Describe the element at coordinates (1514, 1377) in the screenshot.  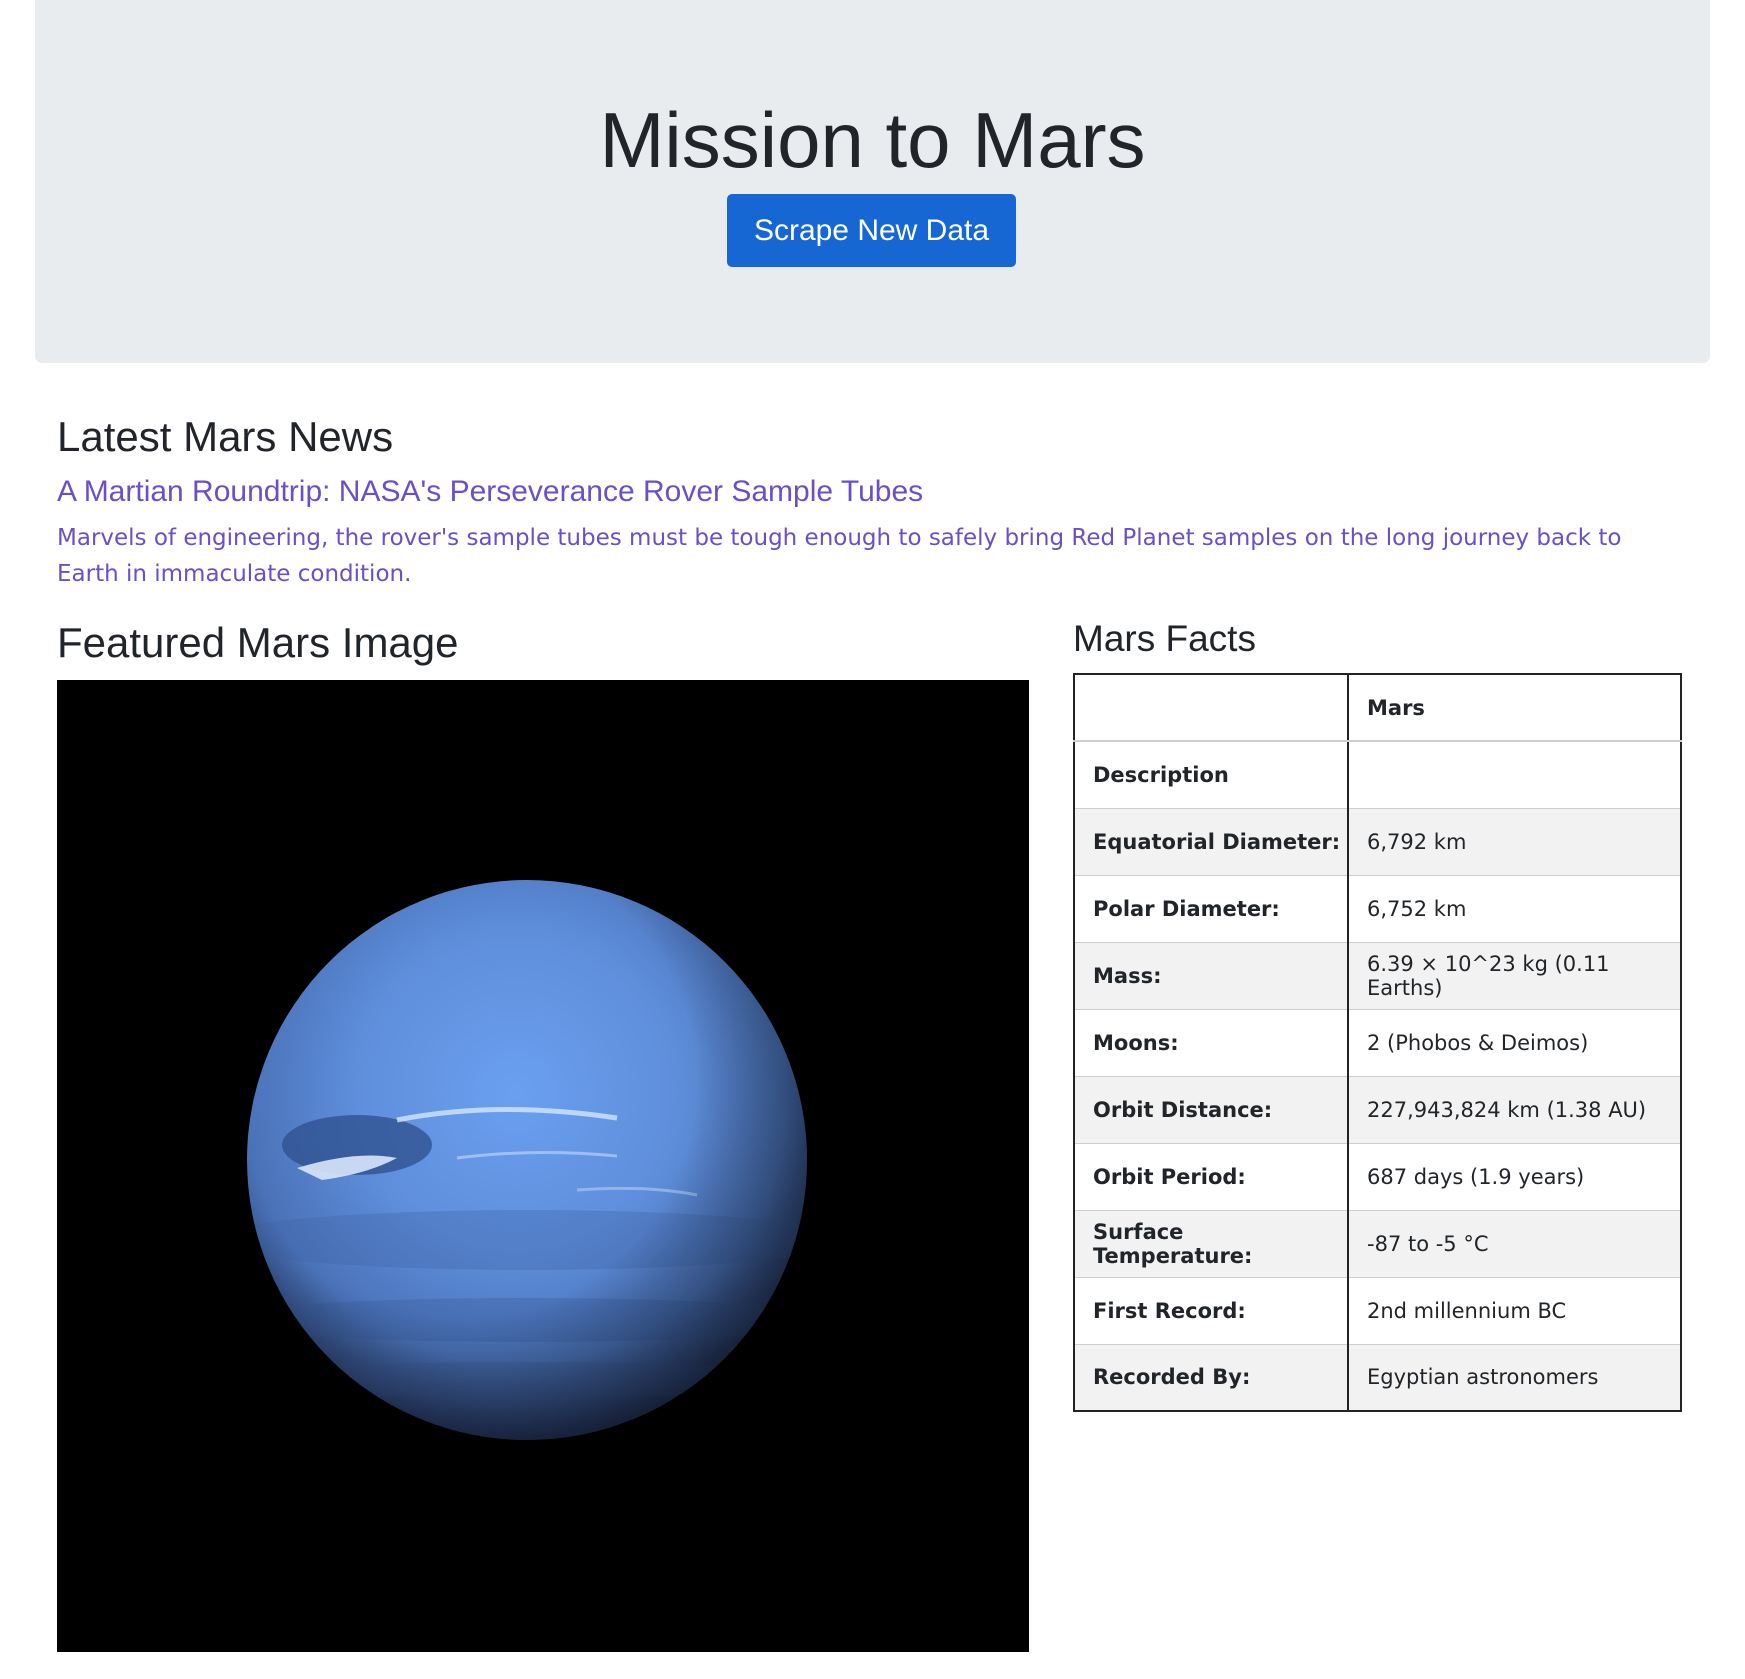
I see `row-value: Egyptian astronomers` at that location.